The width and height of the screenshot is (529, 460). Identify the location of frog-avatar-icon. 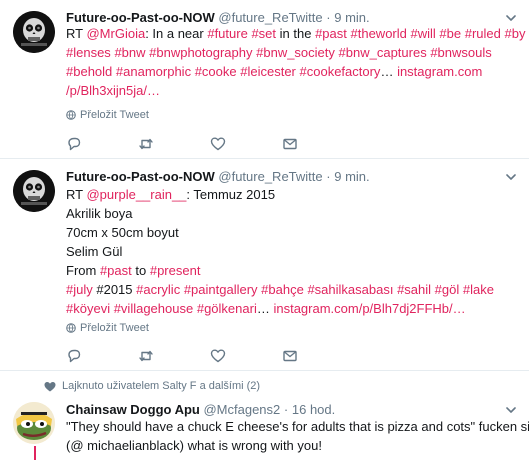
(34, 423).